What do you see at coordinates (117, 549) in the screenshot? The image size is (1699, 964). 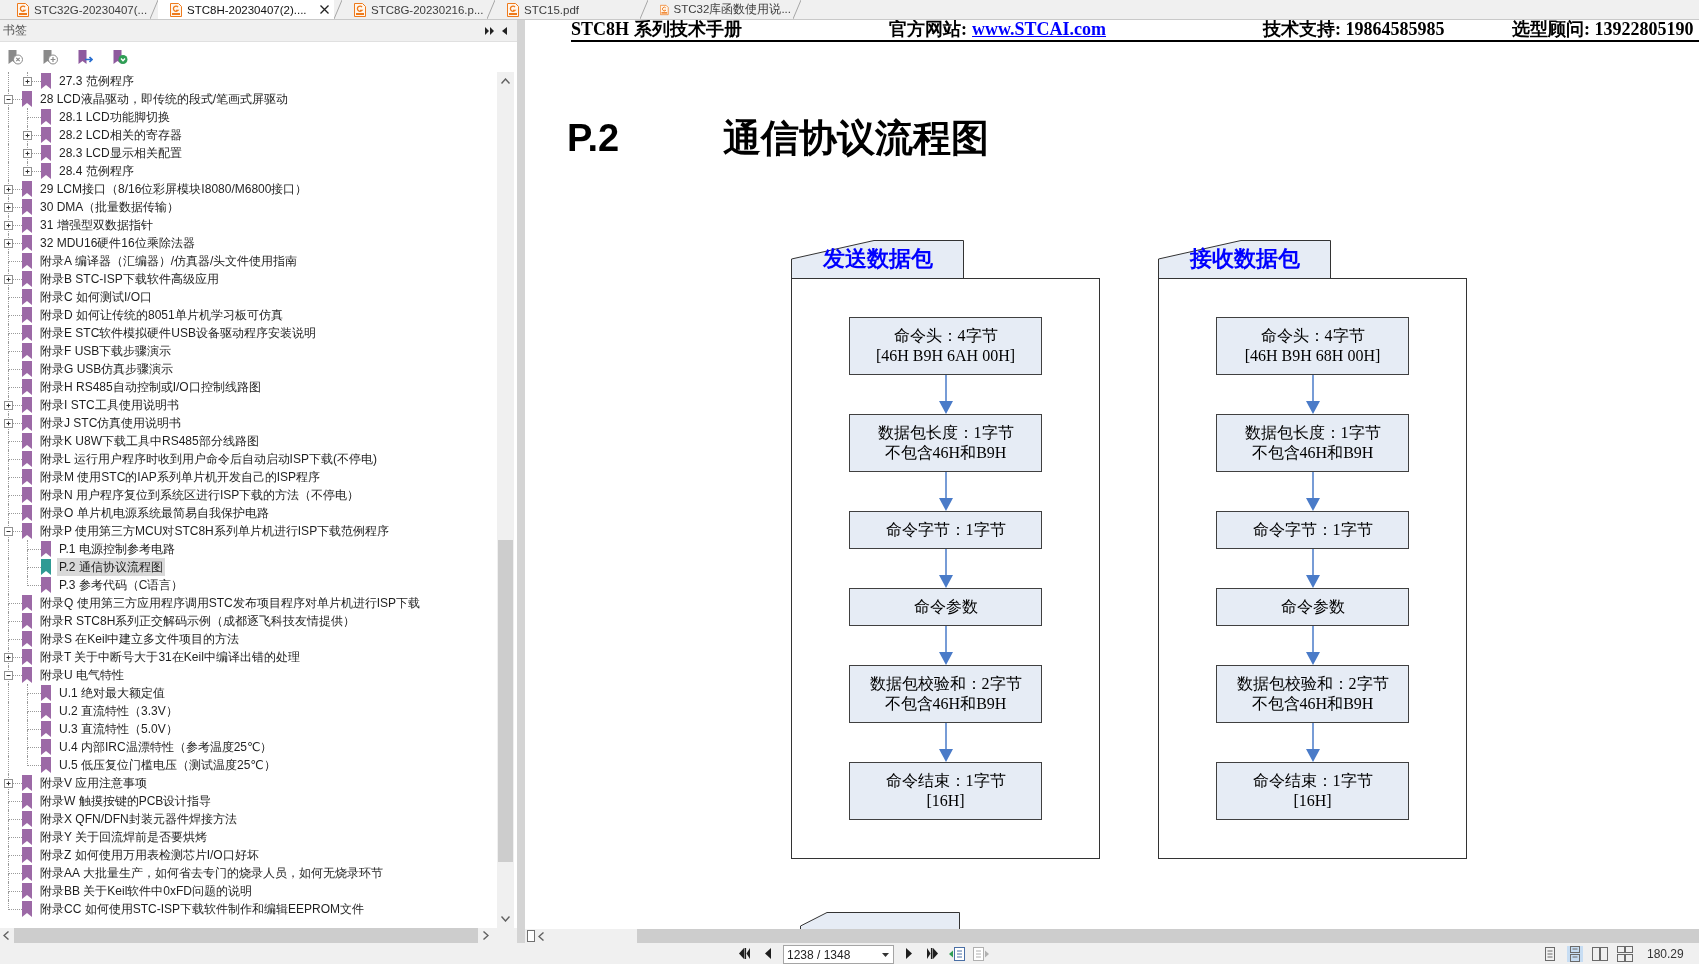 I see `bookmark-item: P.1 电源控制参考电路` at bounding box center [117, 549].